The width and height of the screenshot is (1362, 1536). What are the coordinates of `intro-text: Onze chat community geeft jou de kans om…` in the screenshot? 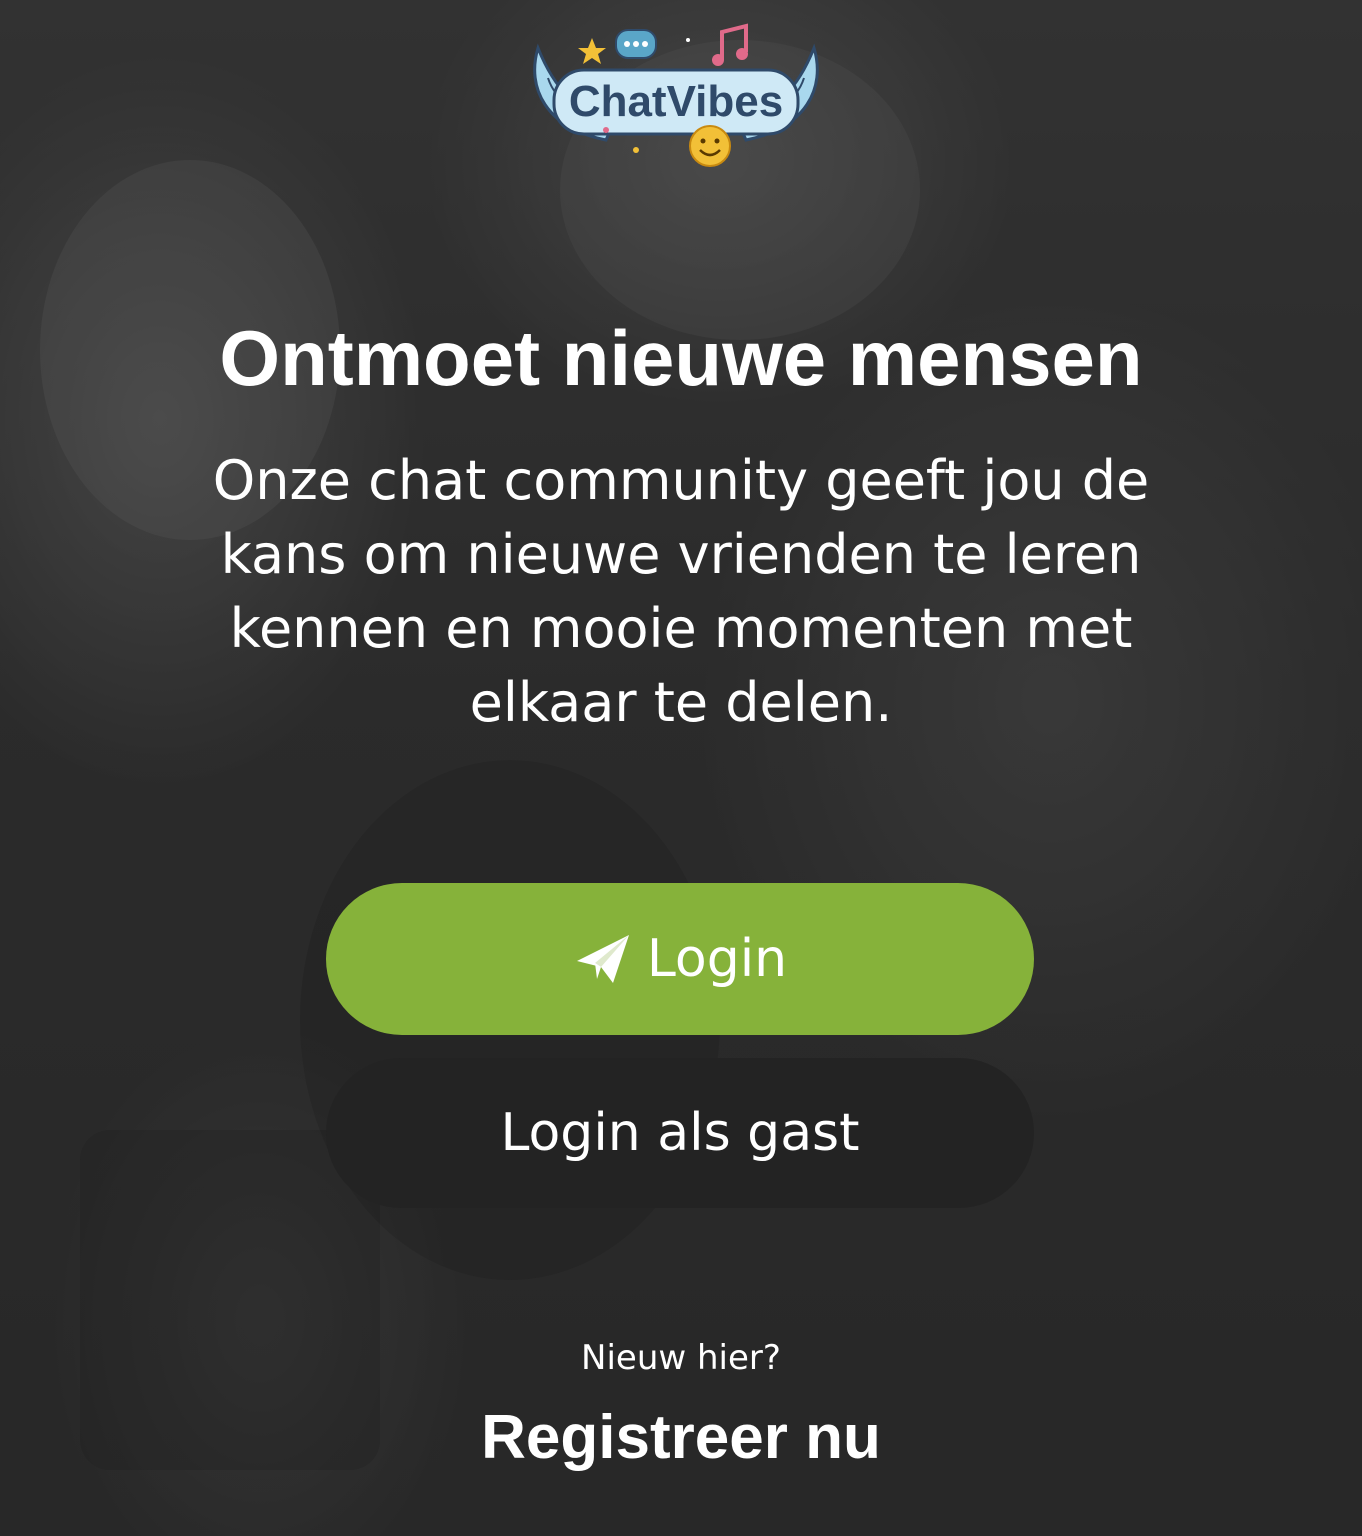 It's located at (681, 591).